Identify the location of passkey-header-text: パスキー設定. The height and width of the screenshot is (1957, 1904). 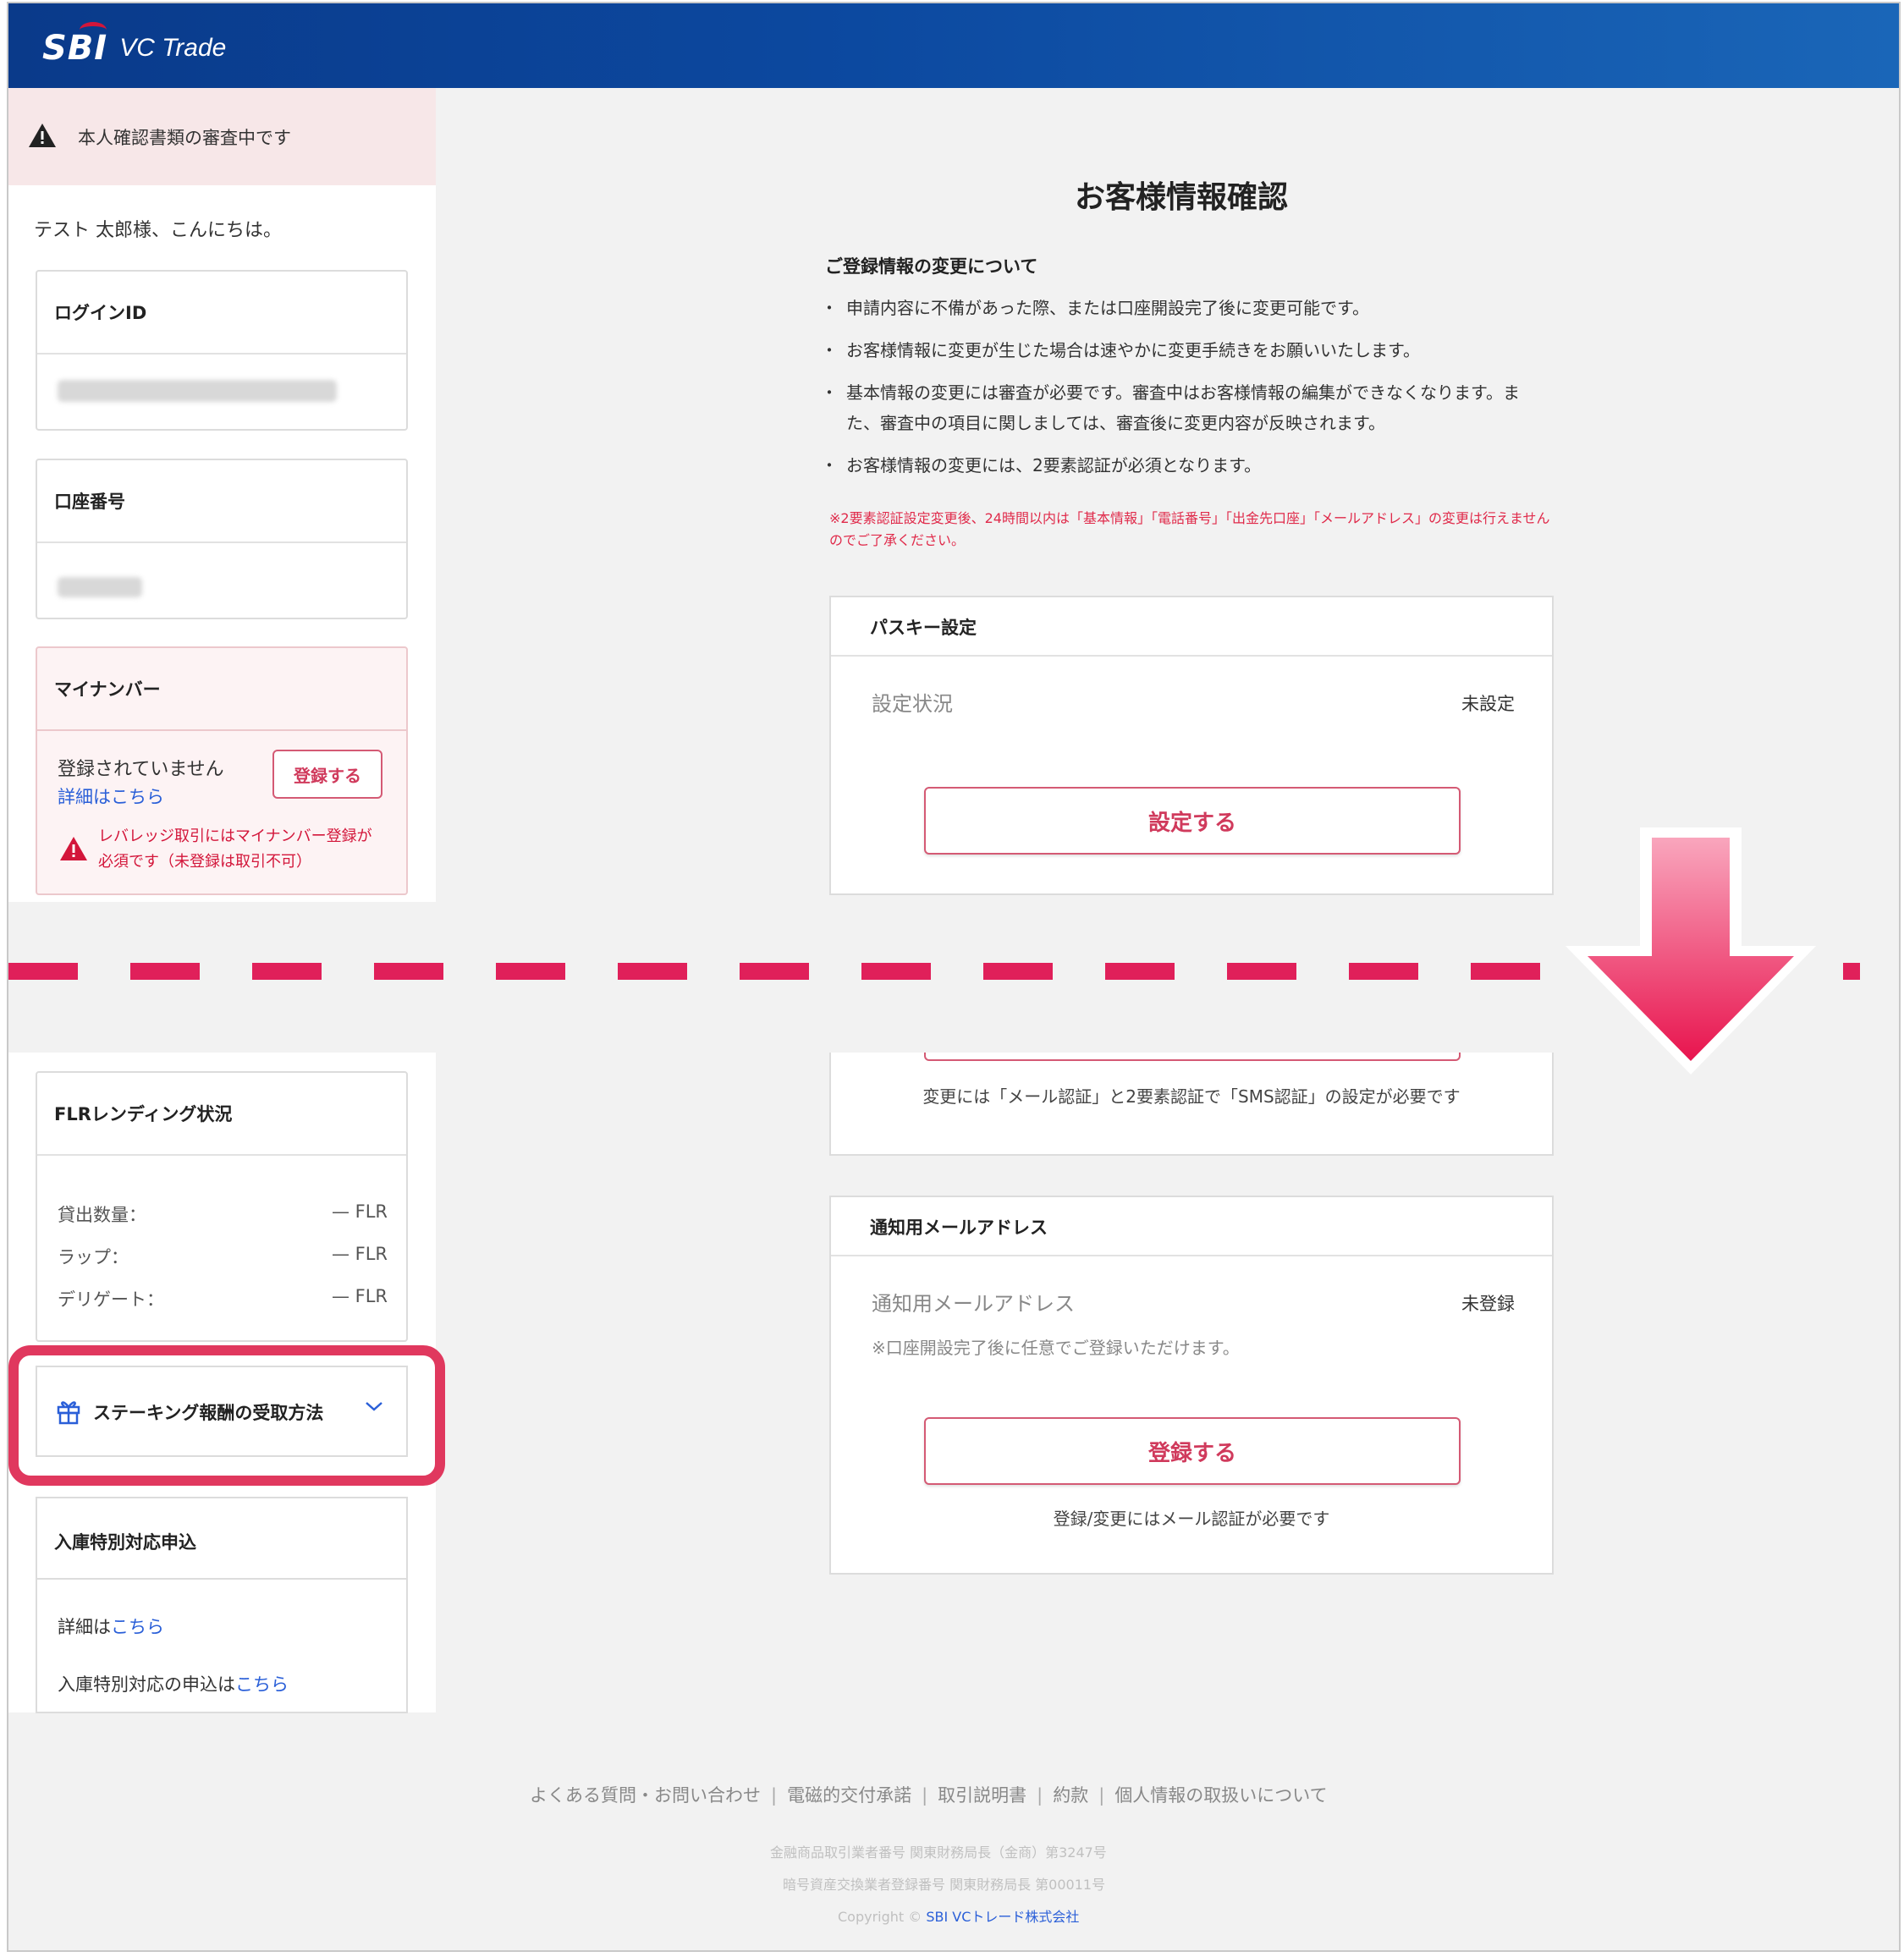
(923, 628).